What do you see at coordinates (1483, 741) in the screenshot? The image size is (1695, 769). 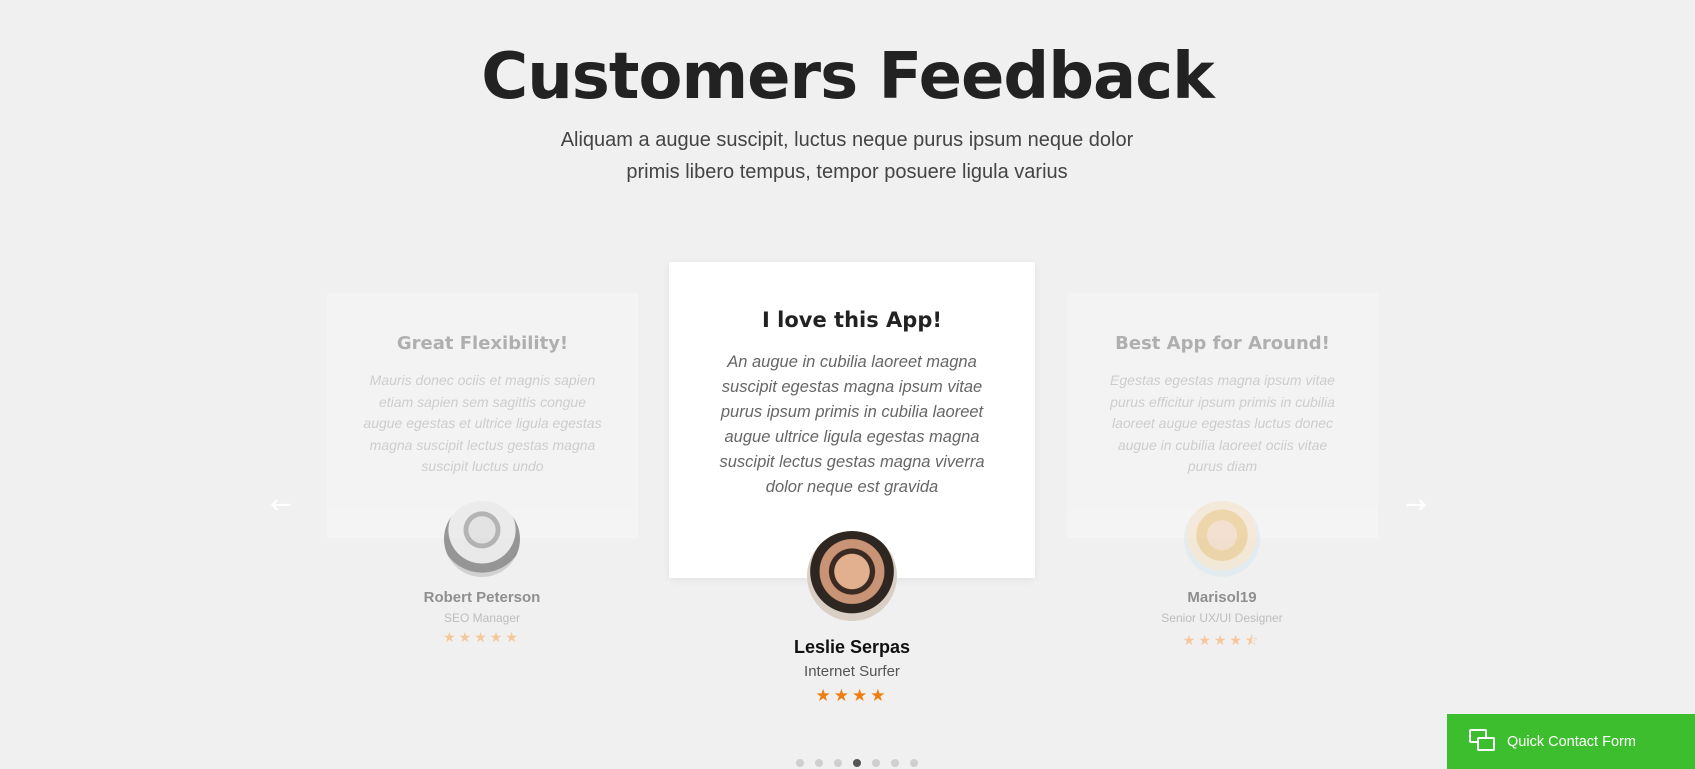 I see `chat-bubbles-icon` at bounding box center [1483, 741].